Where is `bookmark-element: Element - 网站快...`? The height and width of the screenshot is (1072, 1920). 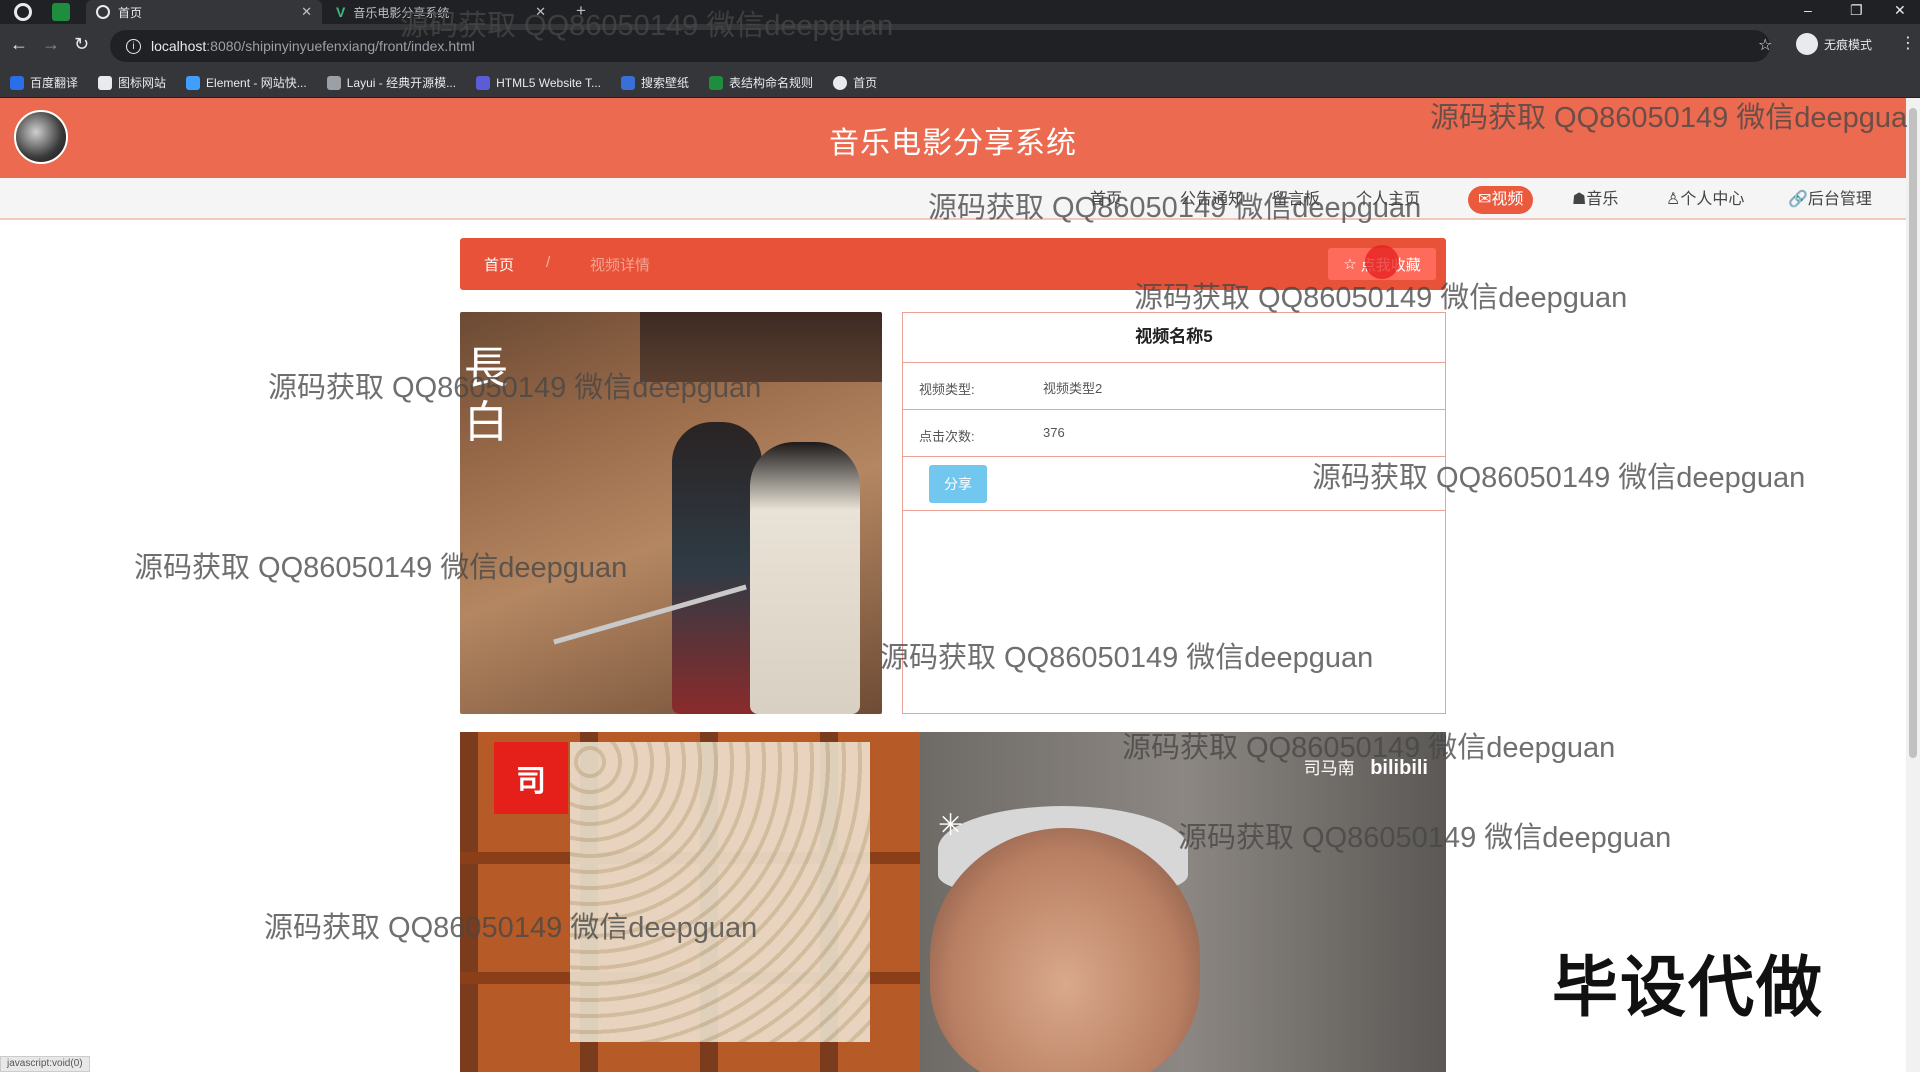
bookmark-element: Element - 网站快... is located at coordinates (246, 82).